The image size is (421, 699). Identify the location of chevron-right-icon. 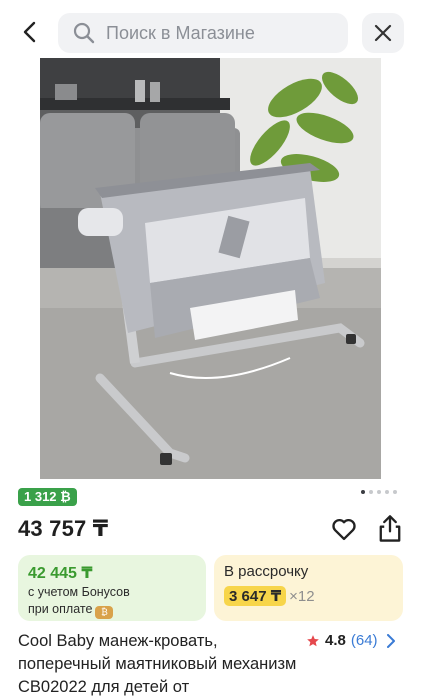
(390, 640).